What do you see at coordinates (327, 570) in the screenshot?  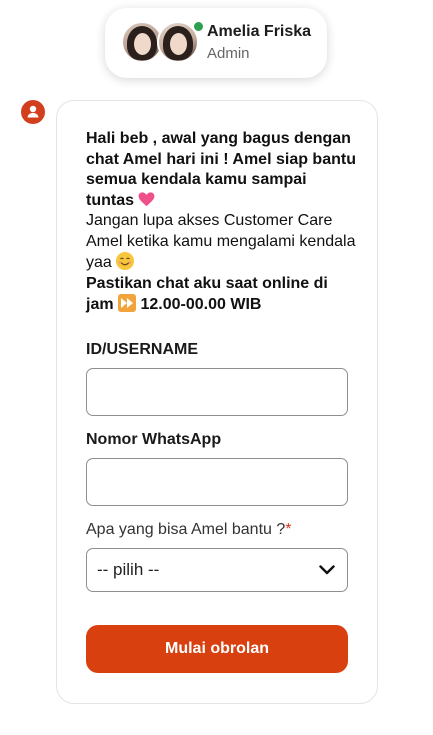 I see `chevron-down-icon` at bounding box center [327, 570].